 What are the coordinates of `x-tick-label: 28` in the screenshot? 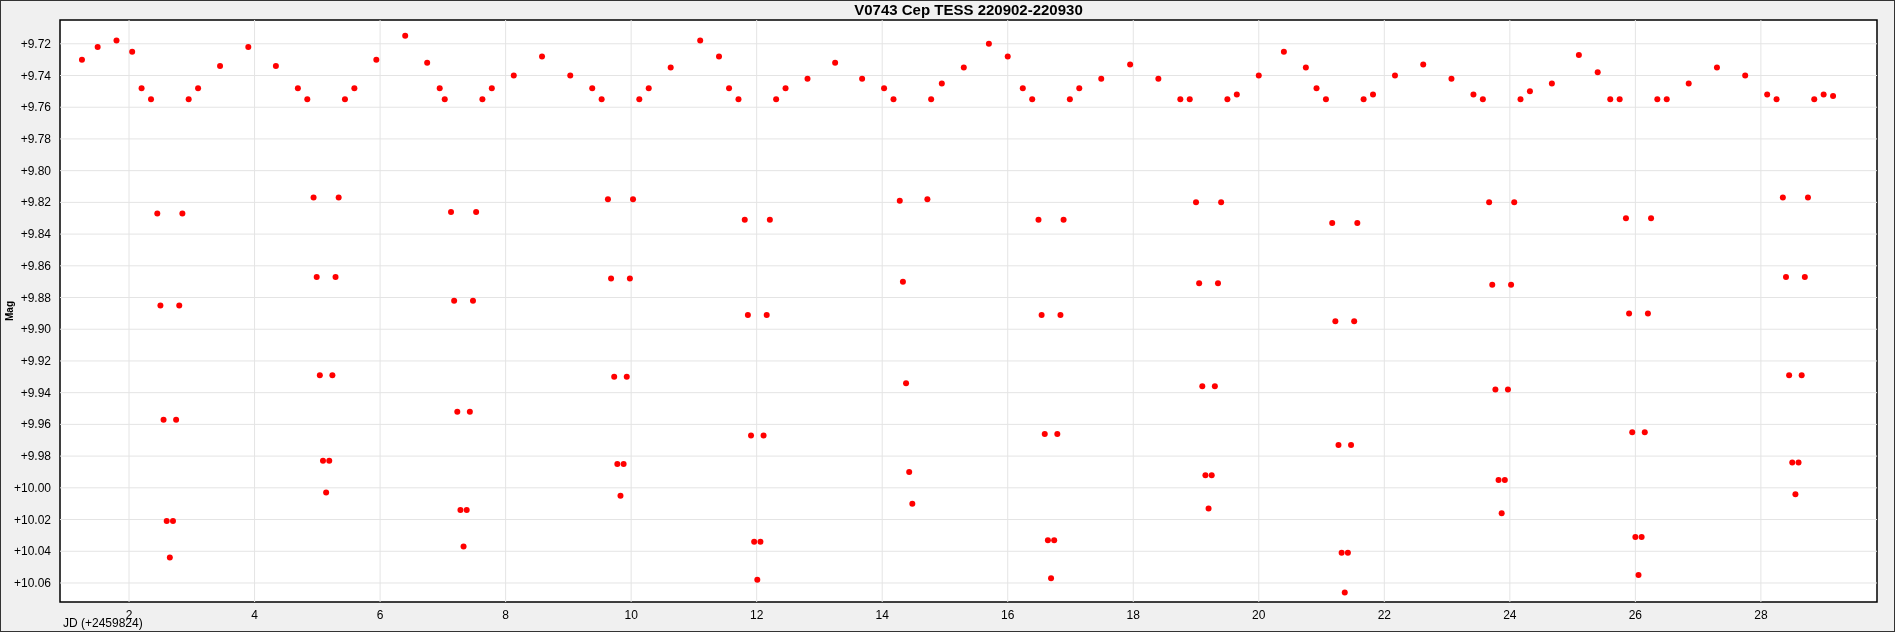 It's located at (1761, 615).